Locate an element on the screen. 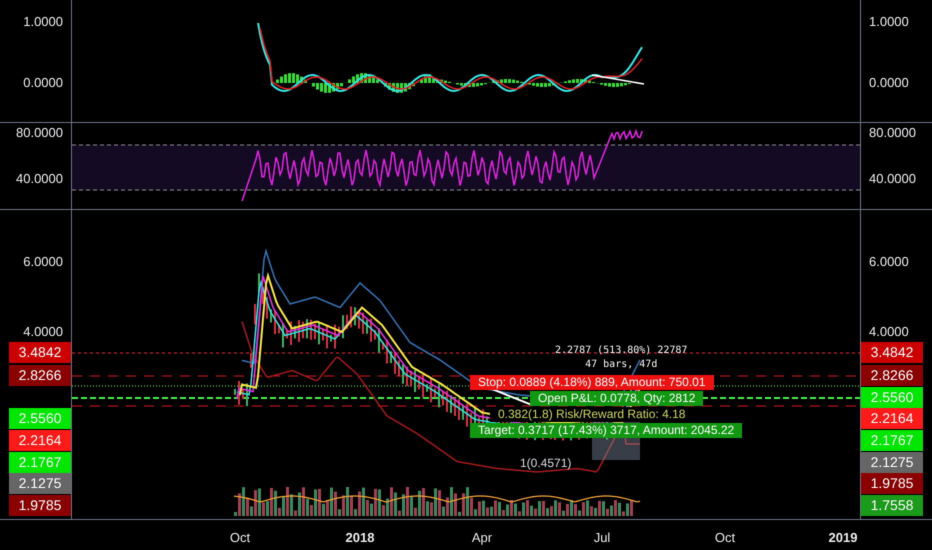 The height and width of the screenshot is (550, 932). measure-text: 47 bars, 47d is located at coordinates (621, 365).